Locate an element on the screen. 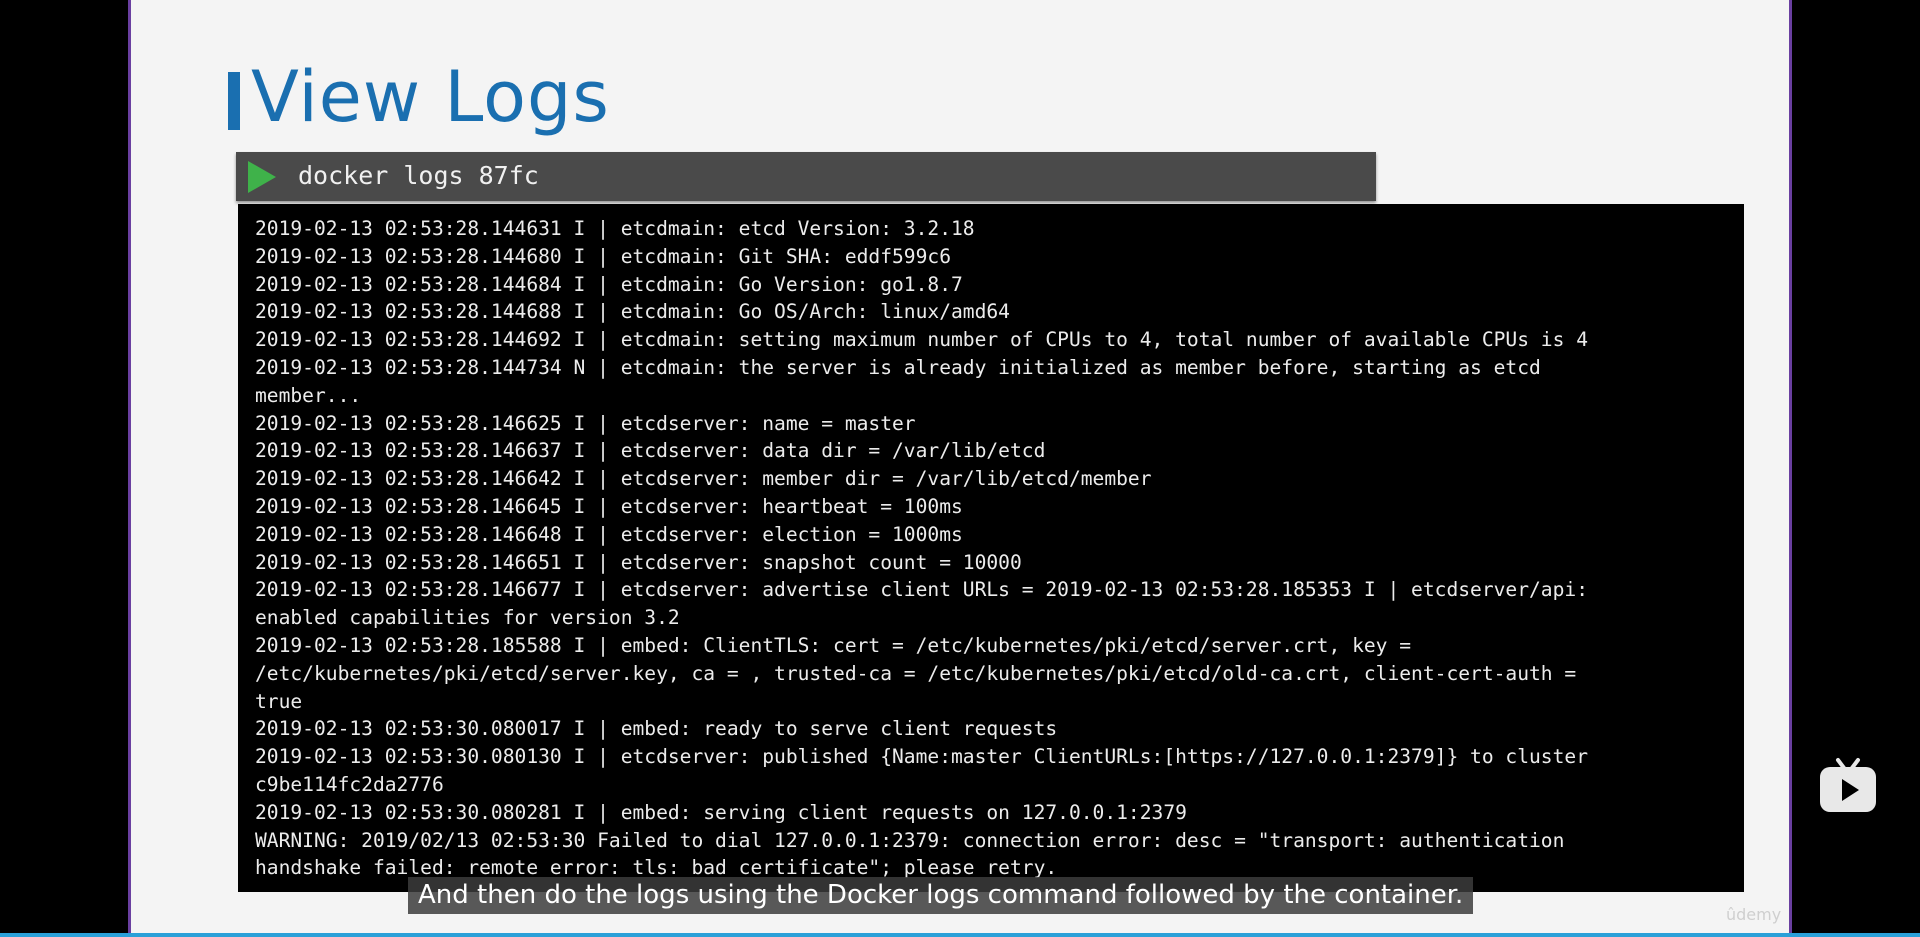 This screenshot has width=1920, height=937. title-accent-bar is located at coordinates (234, 101).